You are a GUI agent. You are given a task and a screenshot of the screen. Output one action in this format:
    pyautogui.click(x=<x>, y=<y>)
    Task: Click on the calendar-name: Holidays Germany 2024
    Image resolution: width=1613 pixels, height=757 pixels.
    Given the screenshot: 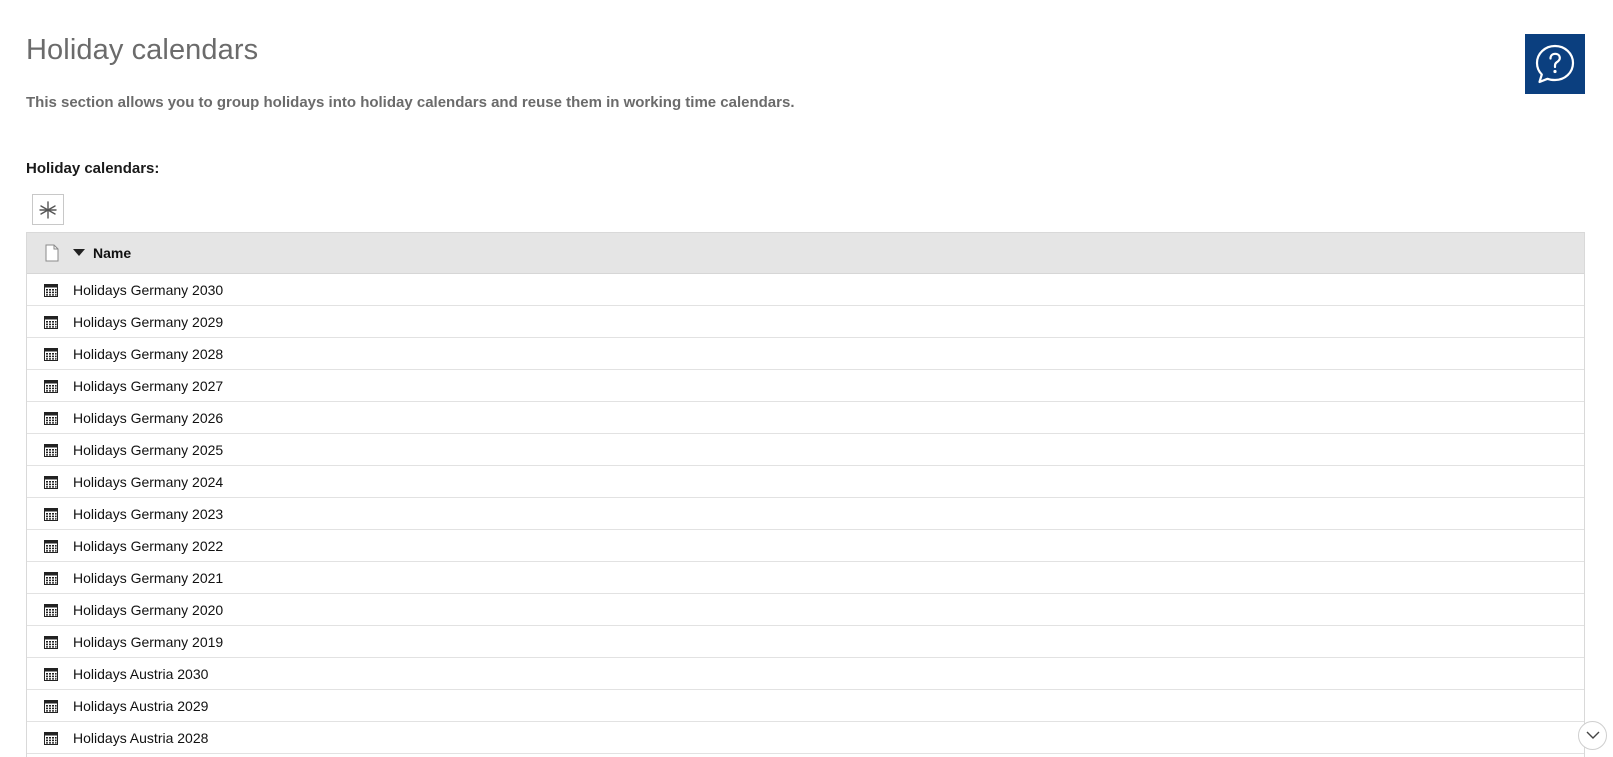 What is the action you would take?
    pyautogui.click(x=148, y=481)
    